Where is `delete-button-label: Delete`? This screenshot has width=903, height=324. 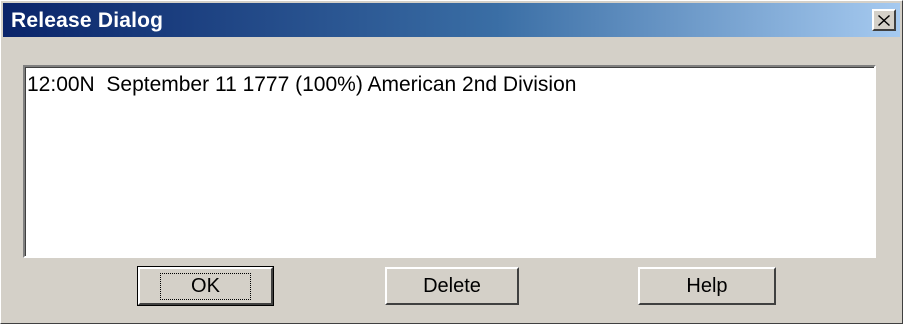 delete-button-label: Delete is located at coordinates (452, 285).